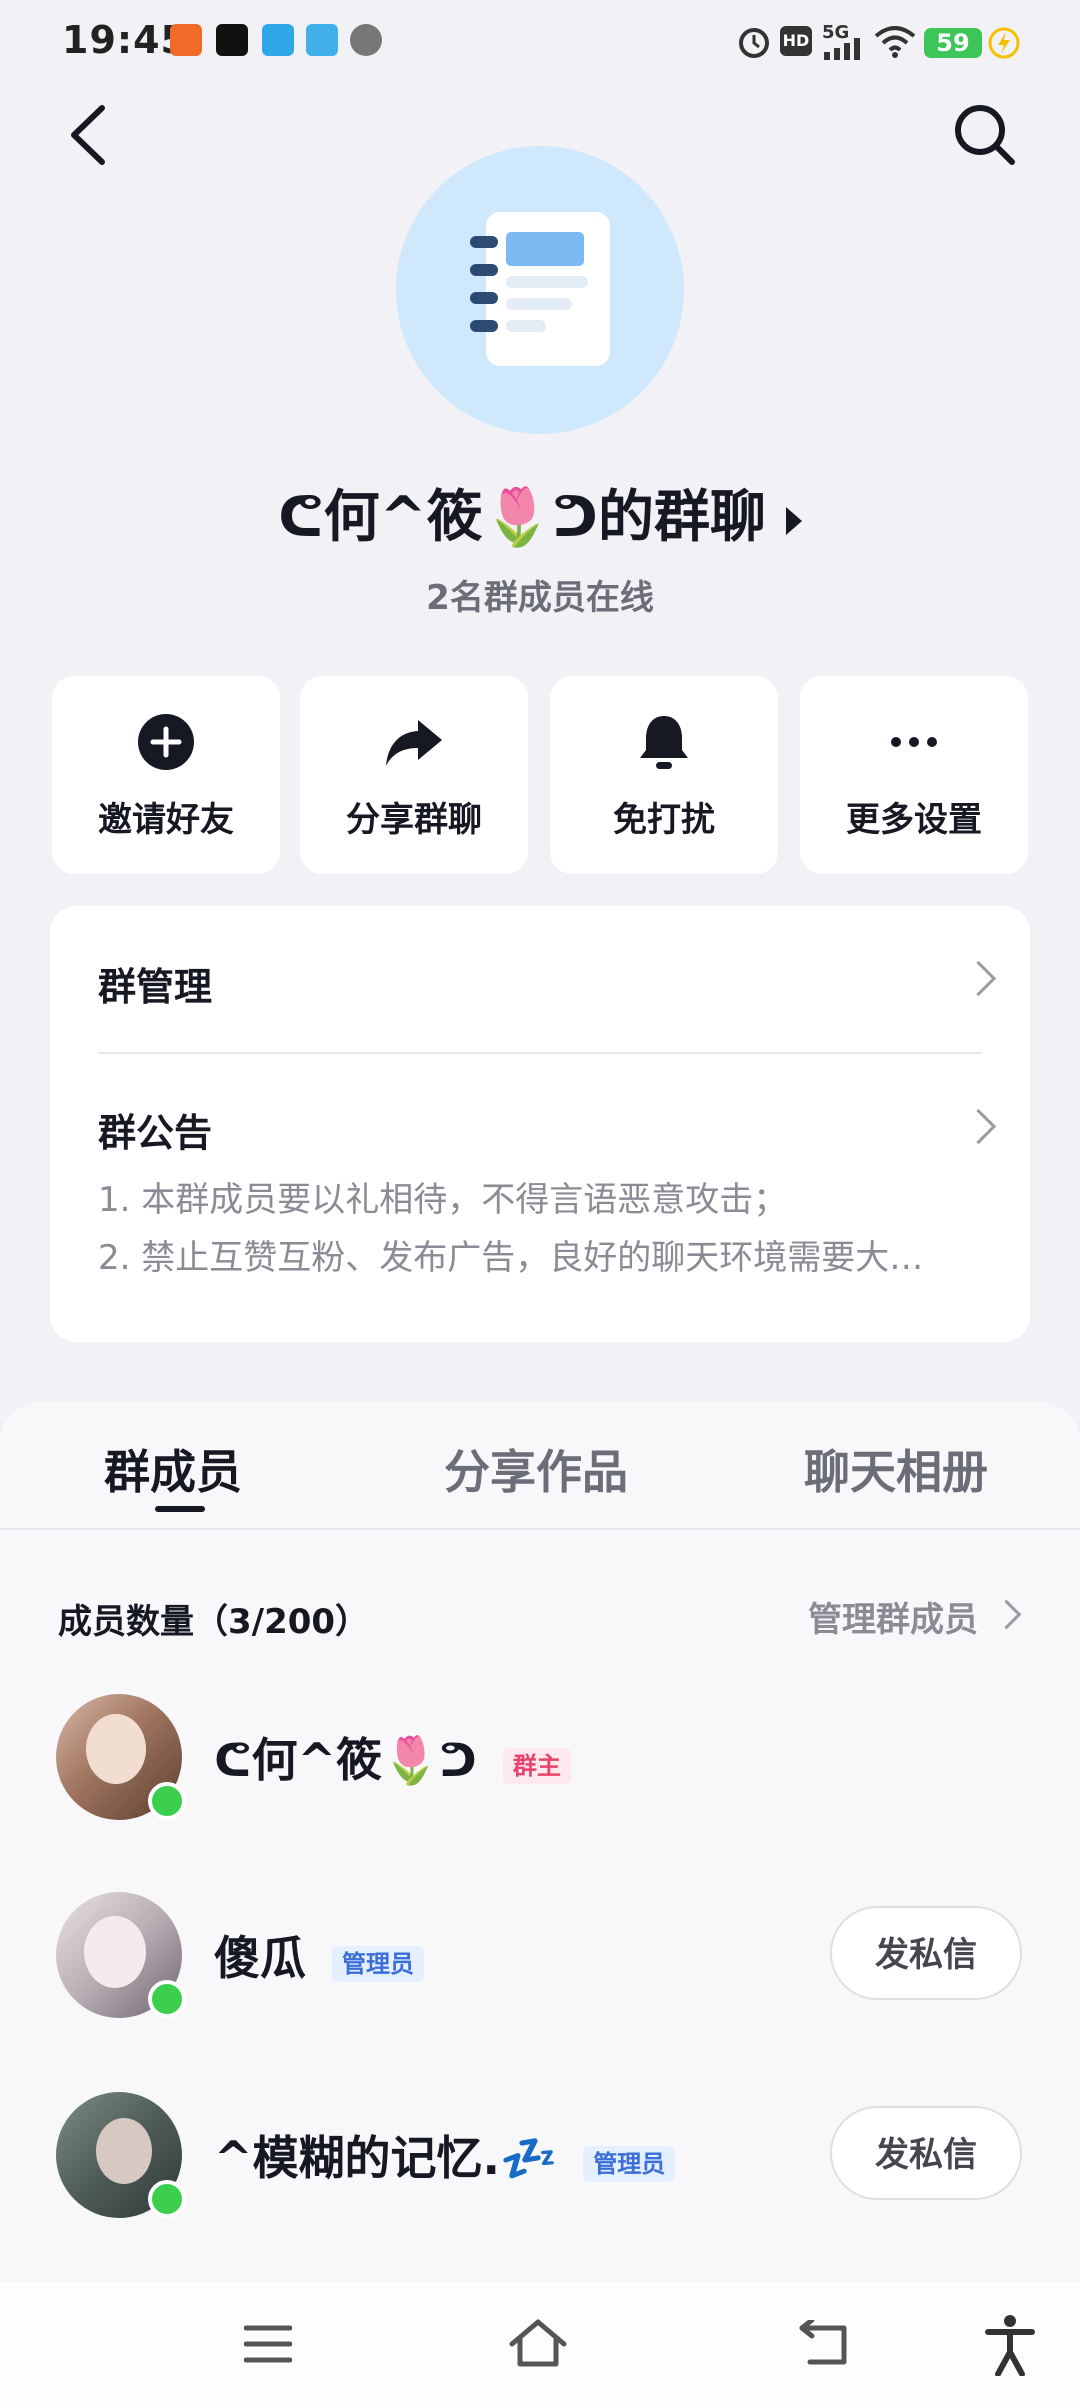 The image size is (1080, 2408). What do you see at coordinates (895, 42) in the screenshot?
I see `wifi-icon` at bounding box center [895, 42].